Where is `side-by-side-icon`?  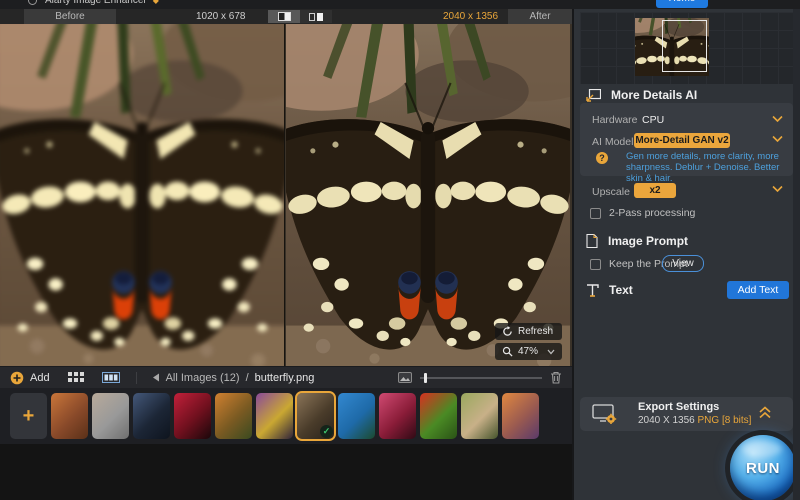 side-by-side-icon is located at coordinates (316, 16).